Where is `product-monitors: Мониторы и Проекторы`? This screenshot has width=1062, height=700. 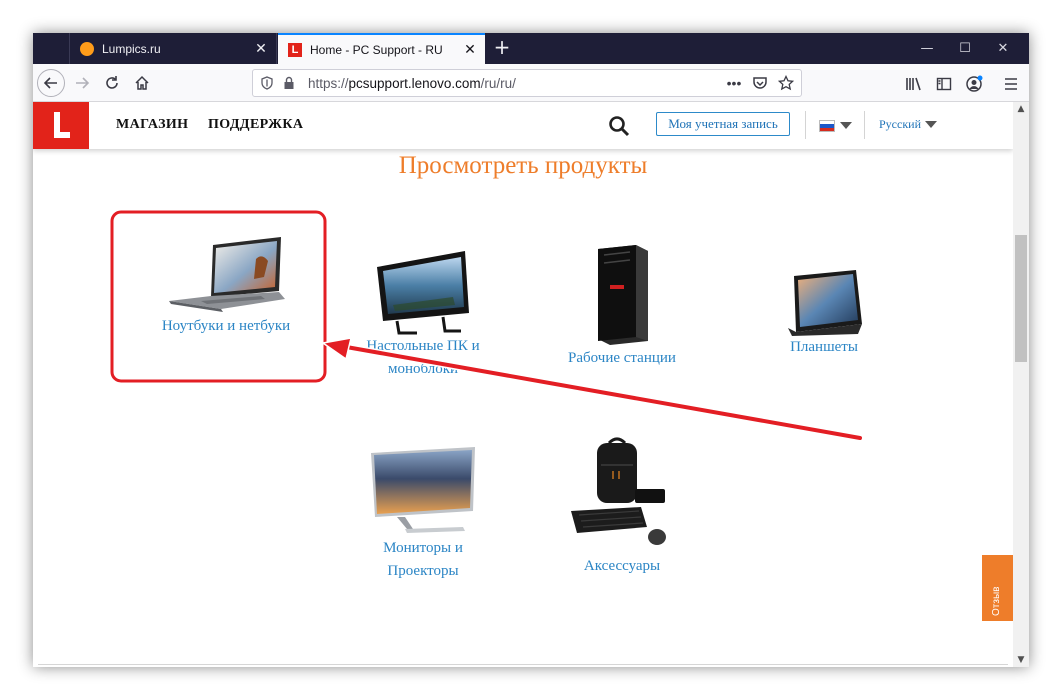
product-monitors: Мониторы и Проекторы is located at coordinates (423, 515).